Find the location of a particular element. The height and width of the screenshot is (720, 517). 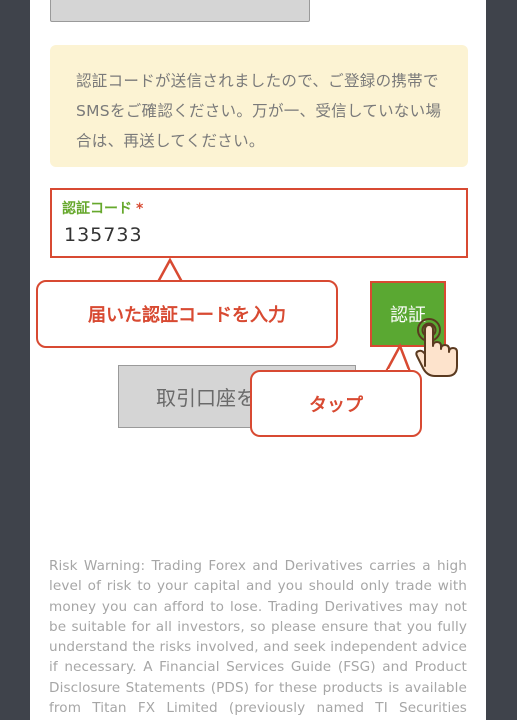

callout-tap-text: タップ is located at coordinates (336, 405).